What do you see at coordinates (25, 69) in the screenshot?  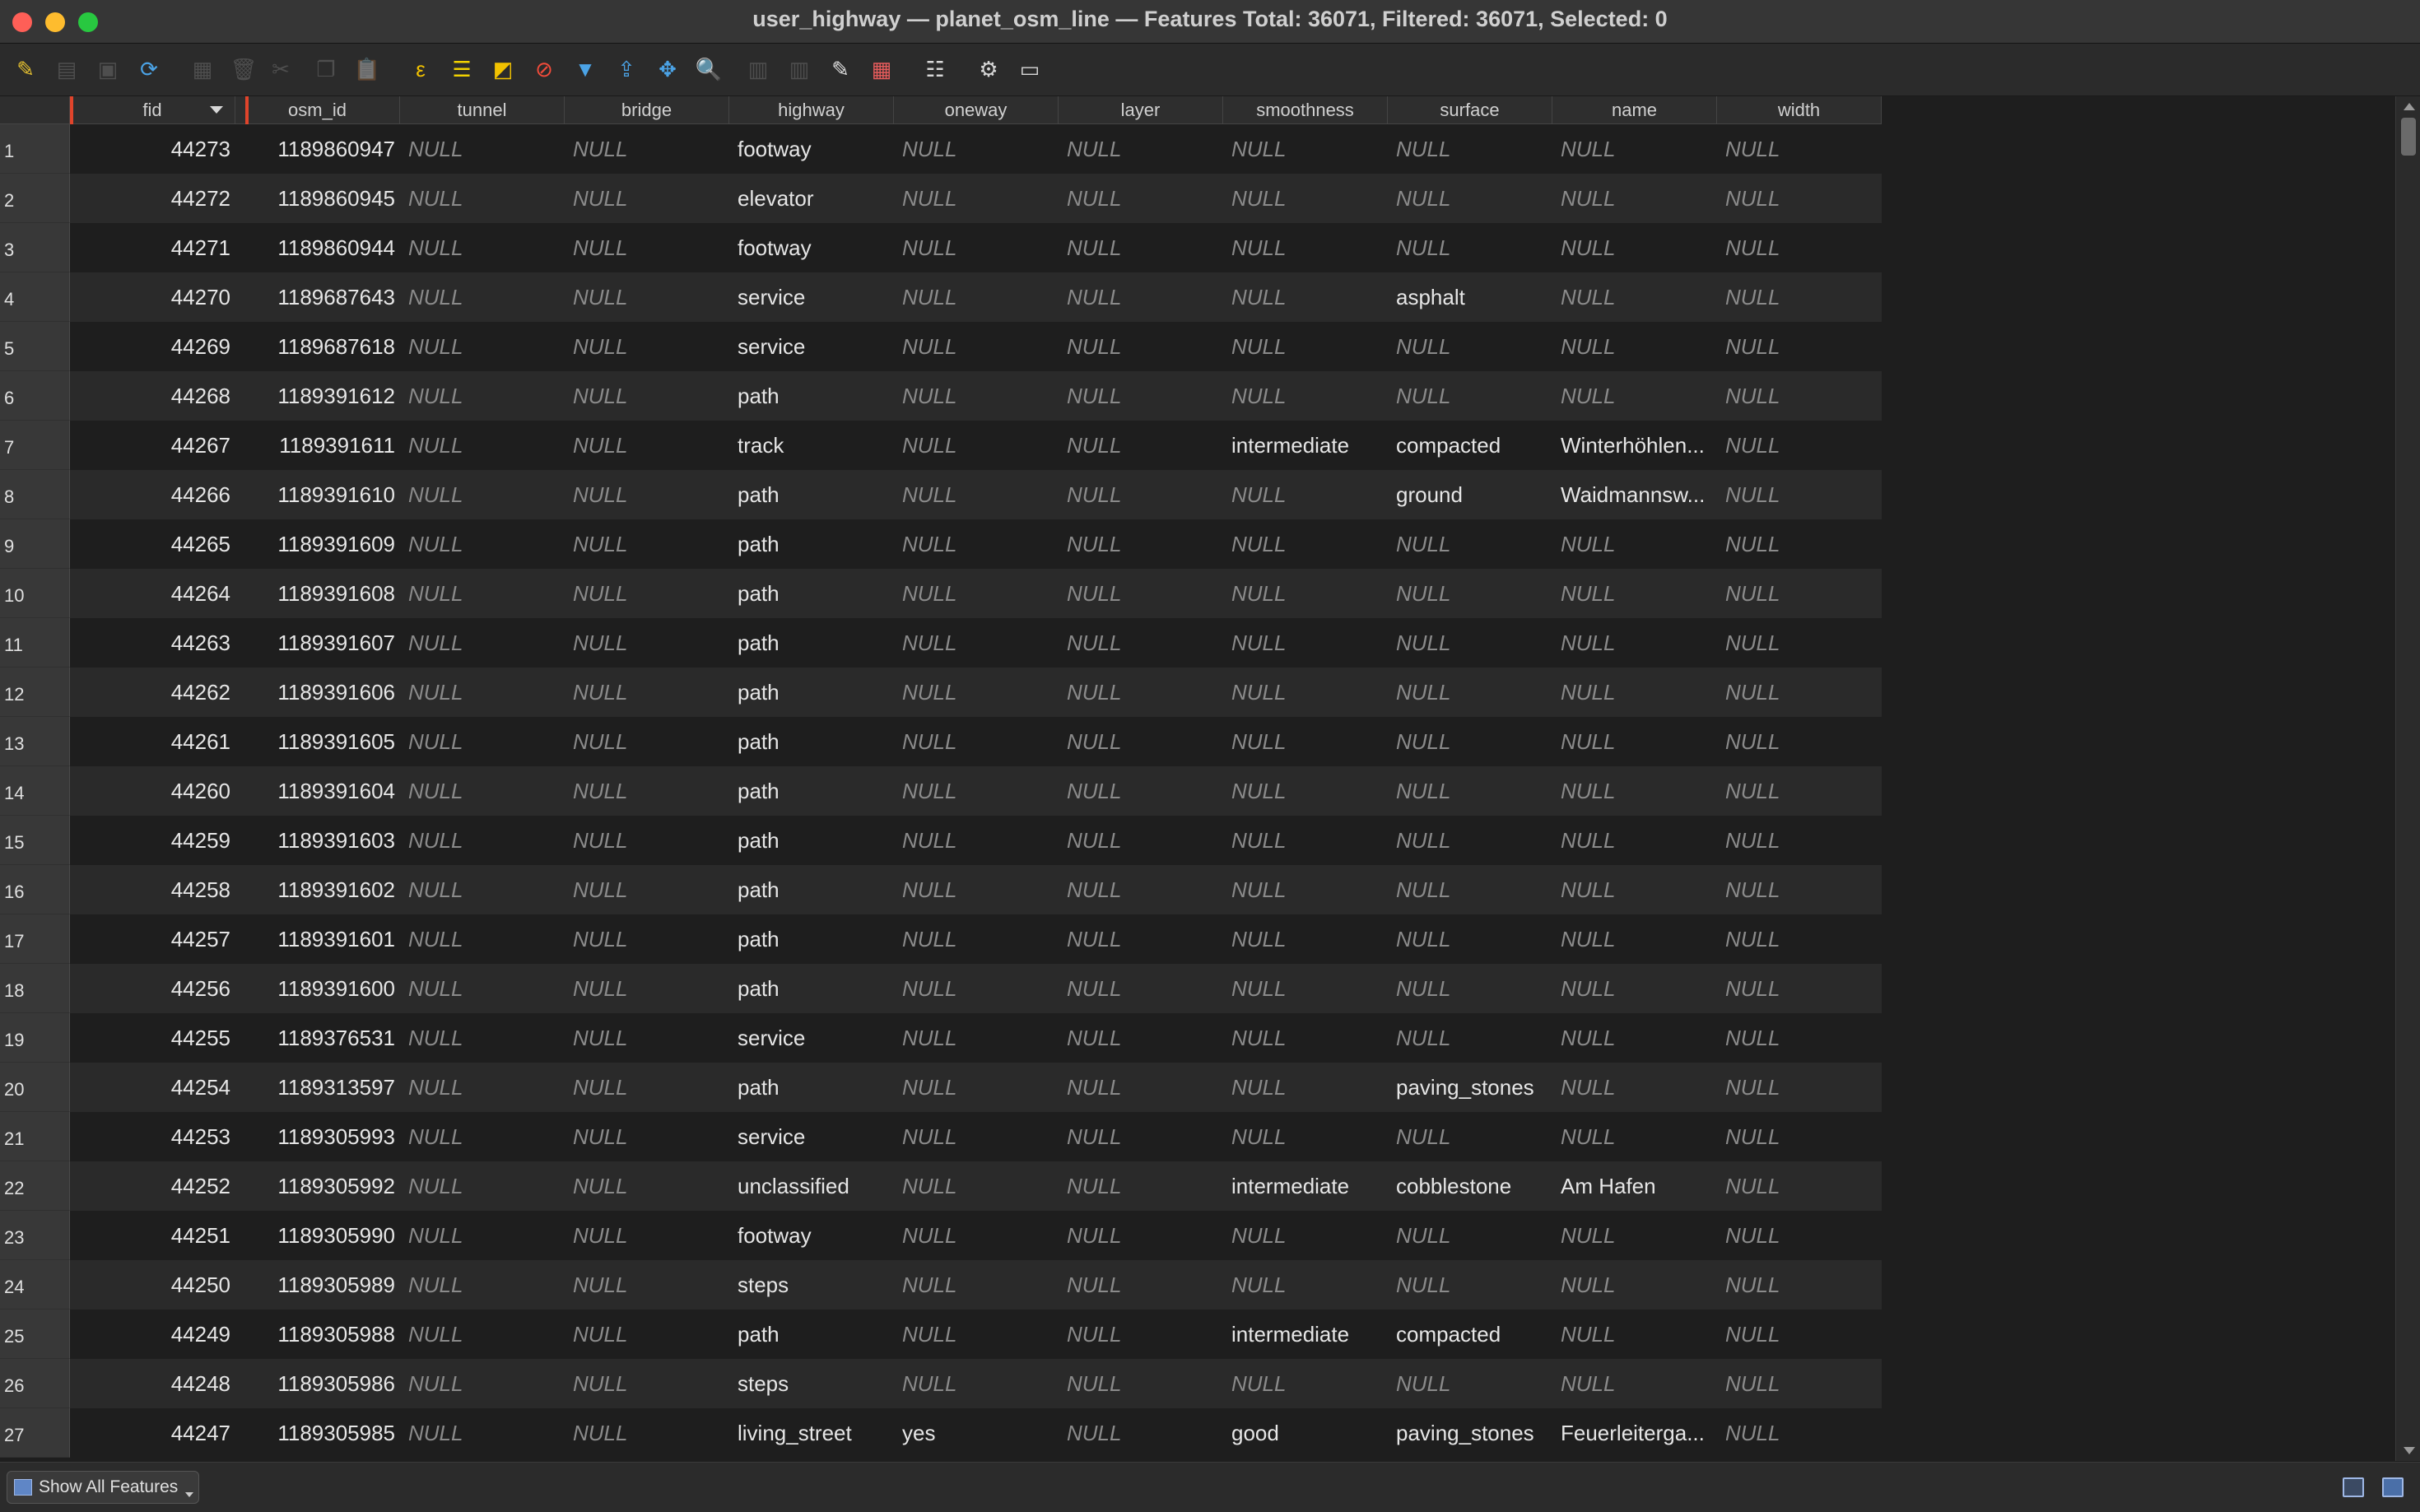 I see `toggle-editing-icon: ✎` at bounding box center [25, 69].